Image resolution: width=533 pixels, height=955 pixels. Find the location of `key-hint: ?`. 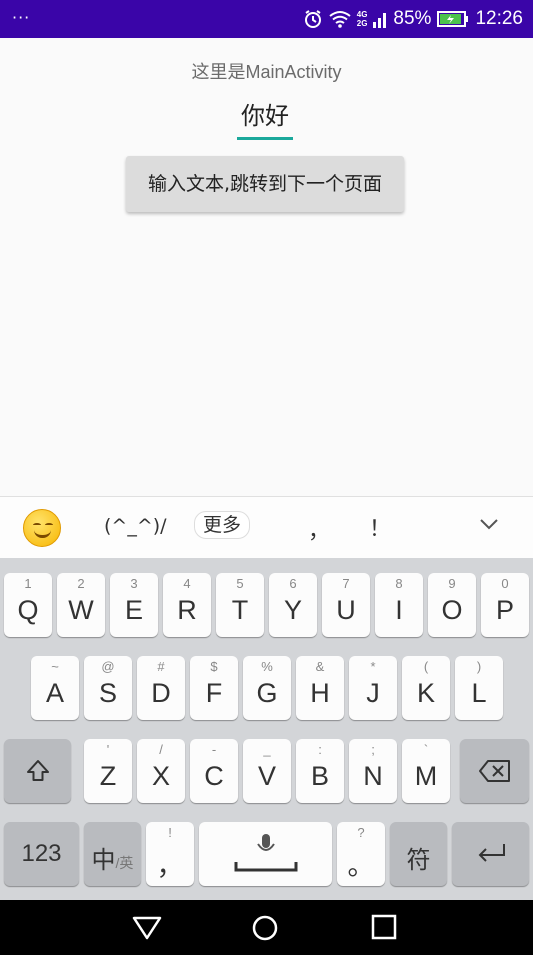

key-hint: ? is located at coordinates (361, 832).